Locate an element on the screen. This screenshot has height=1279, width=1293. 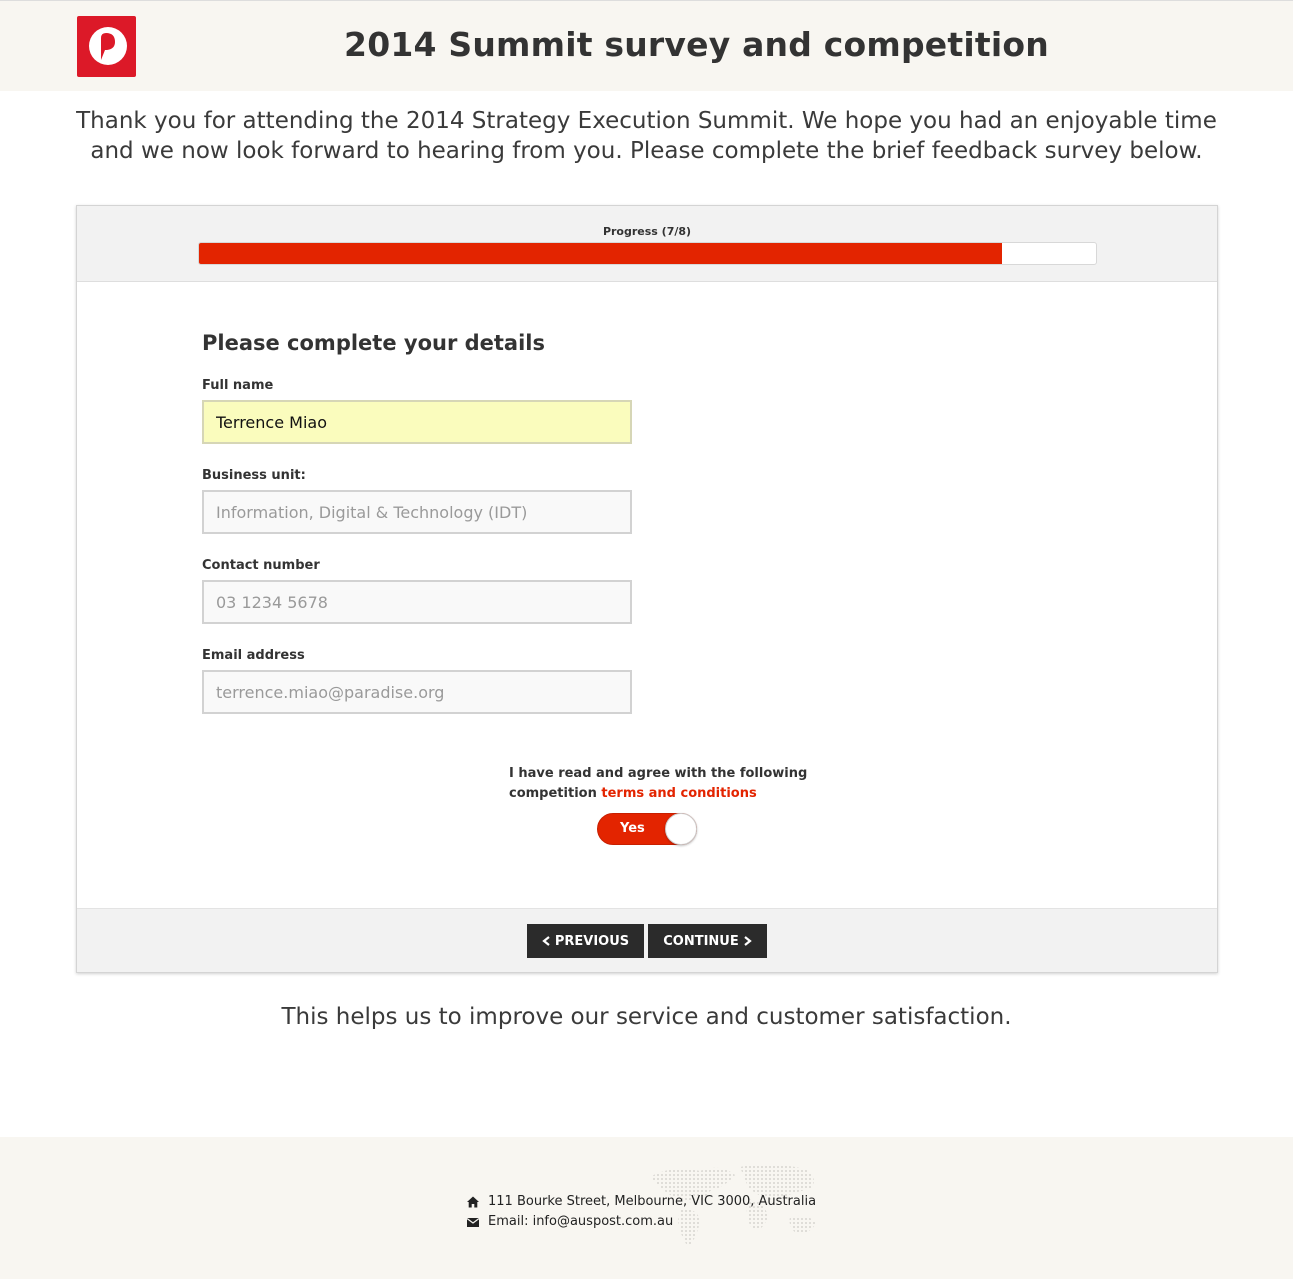
email-label: Email address is located at coordinates (253, 655).